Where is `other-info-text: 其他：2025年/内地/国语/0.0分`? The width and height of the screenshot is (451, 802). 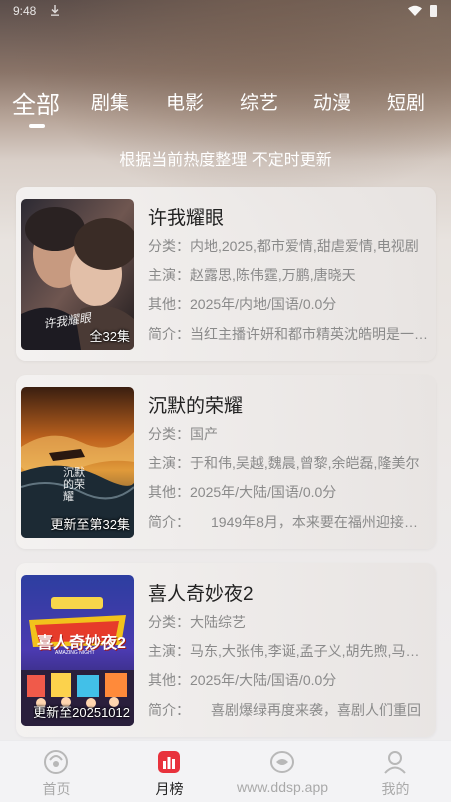 other-info-text: 其他：2025年/内地/国语/0.0分 is located at coordinates (242, 304).